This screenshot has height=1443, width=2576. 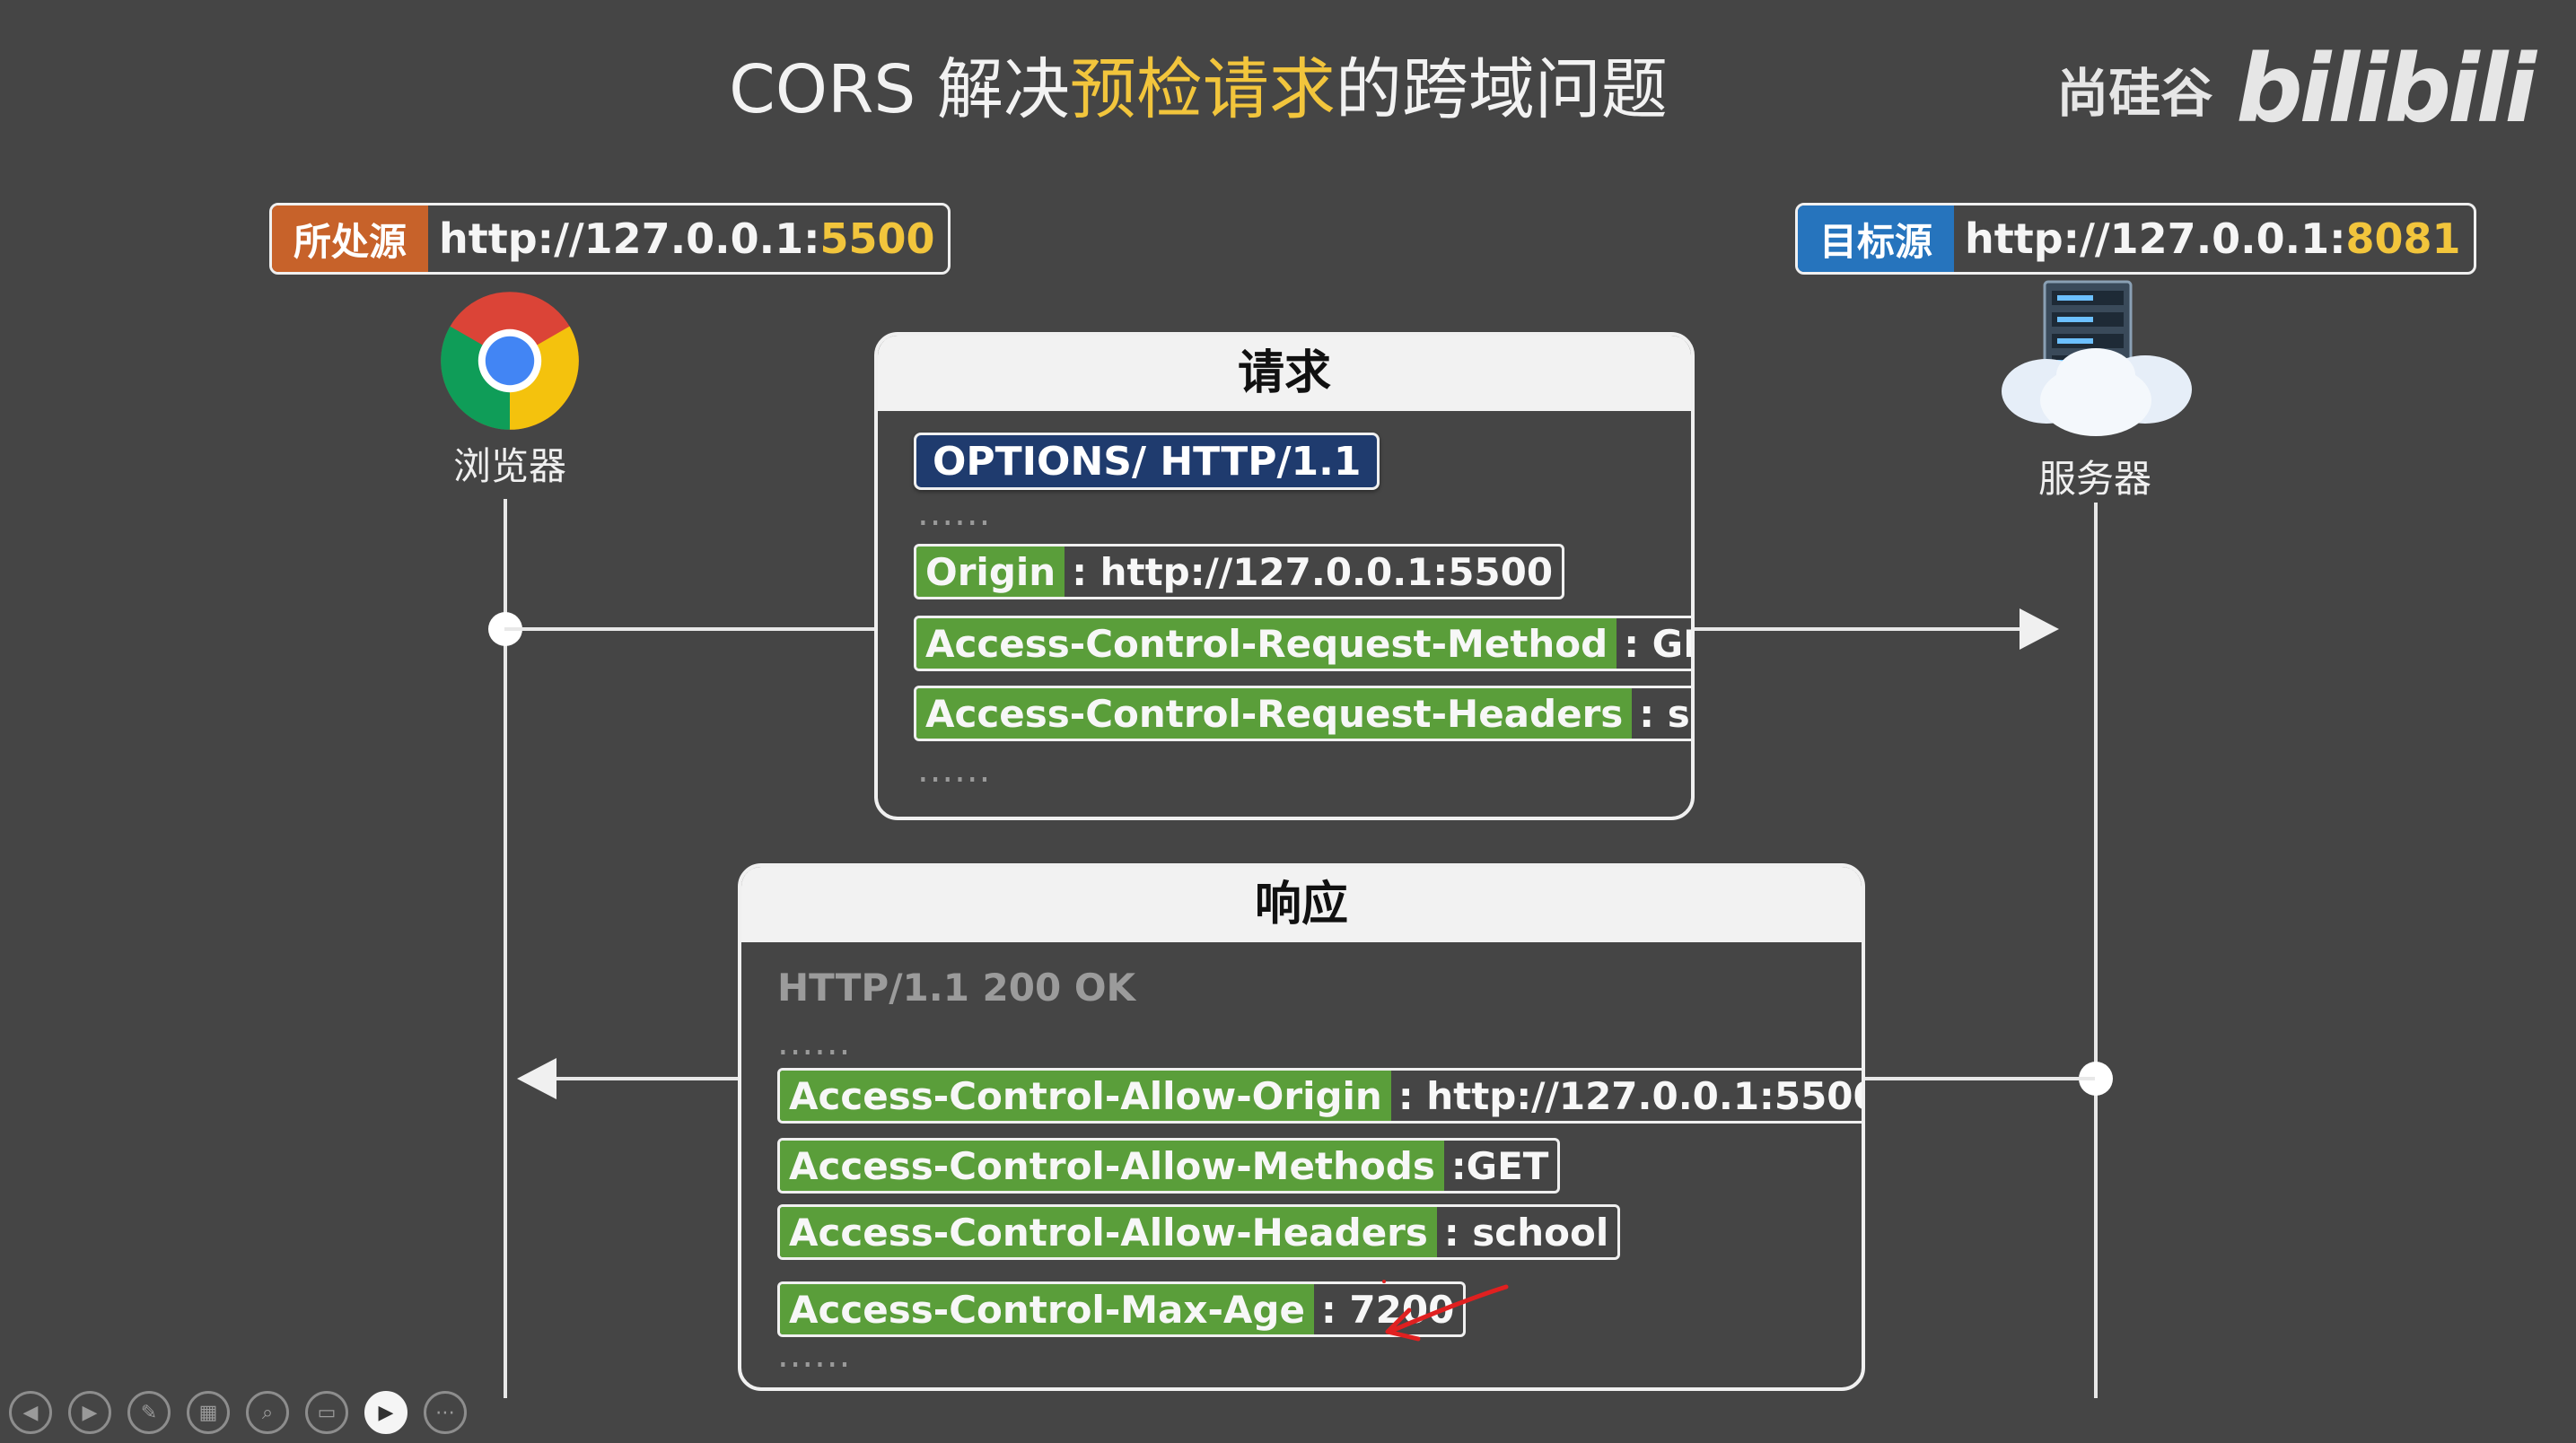 I want to click on annotation-arrow-icon, so click(x=1445, y=1311).